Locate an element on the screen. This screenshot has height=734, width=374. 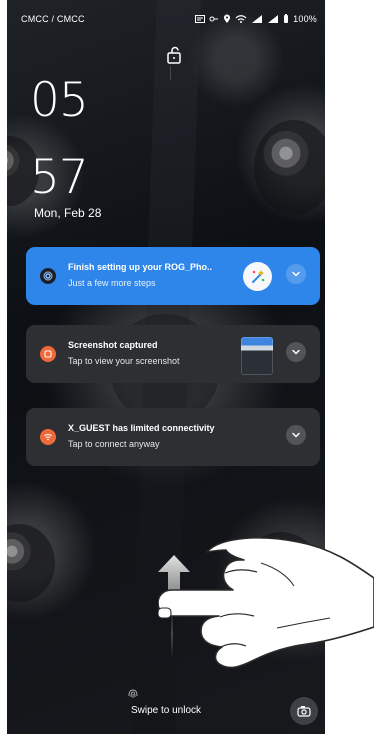
notification-title: Screenshot captured is located at coordinates (113, 345).